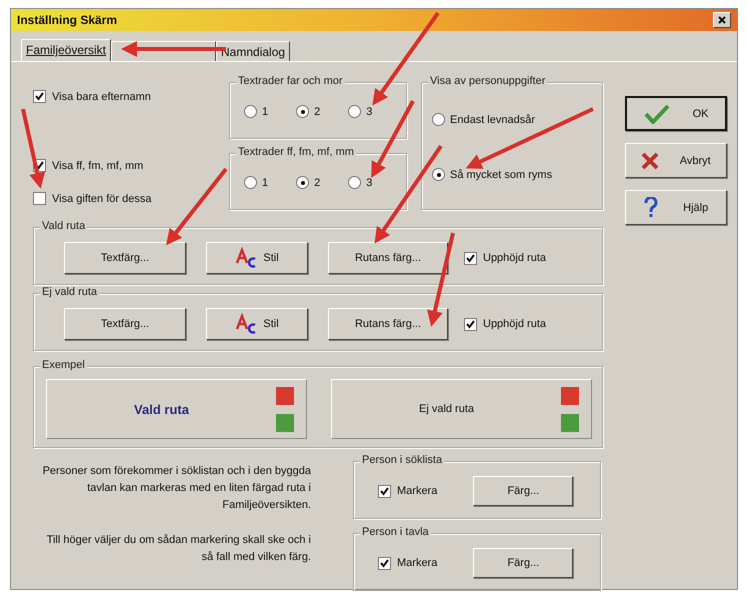 Image resolution: width=747 pixels, height=600 pixels. I want to click on help-icon, so click(651, 207).